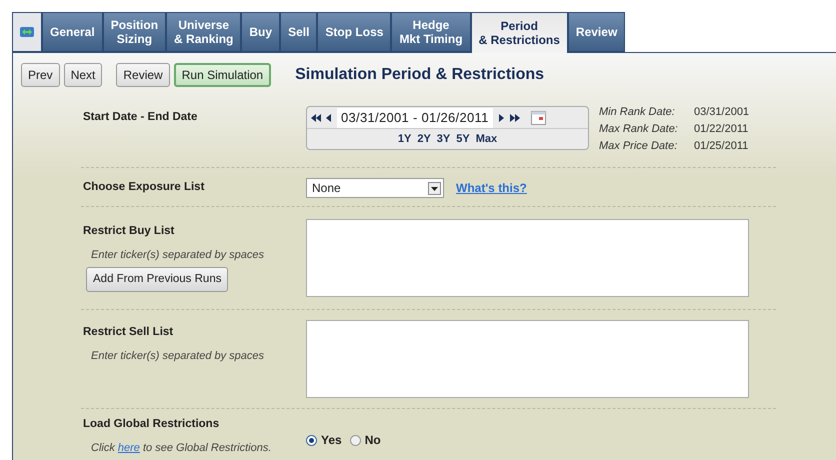 This screenshot has width=836, height=460. What do you see at coordinates (143, 75) in the screenshot?
I see `toolbar-button: Review` at bounding box center [143, 75].